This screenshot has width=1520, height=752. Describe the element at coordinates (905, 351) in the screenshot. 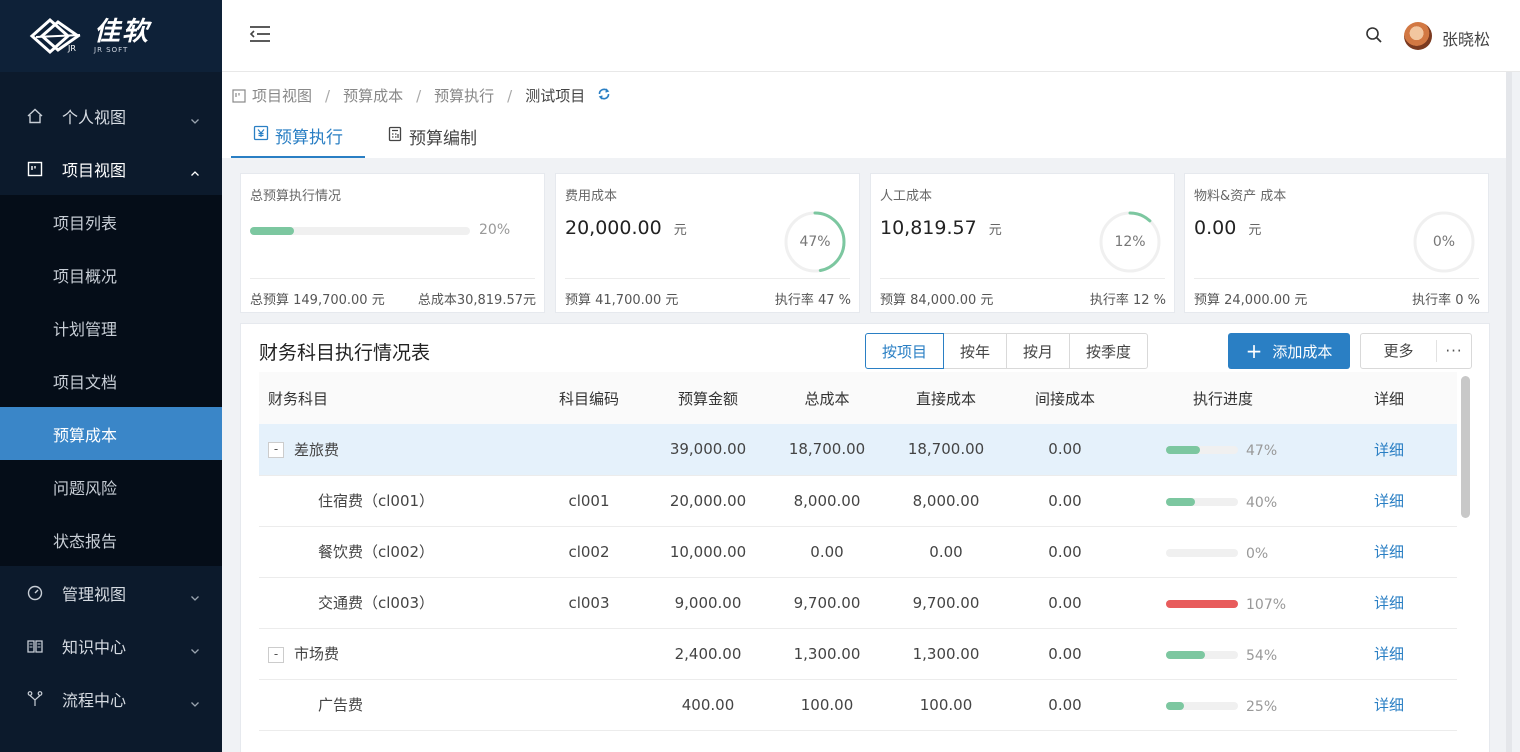

I see `segment-by-project: 按项目` at that location.